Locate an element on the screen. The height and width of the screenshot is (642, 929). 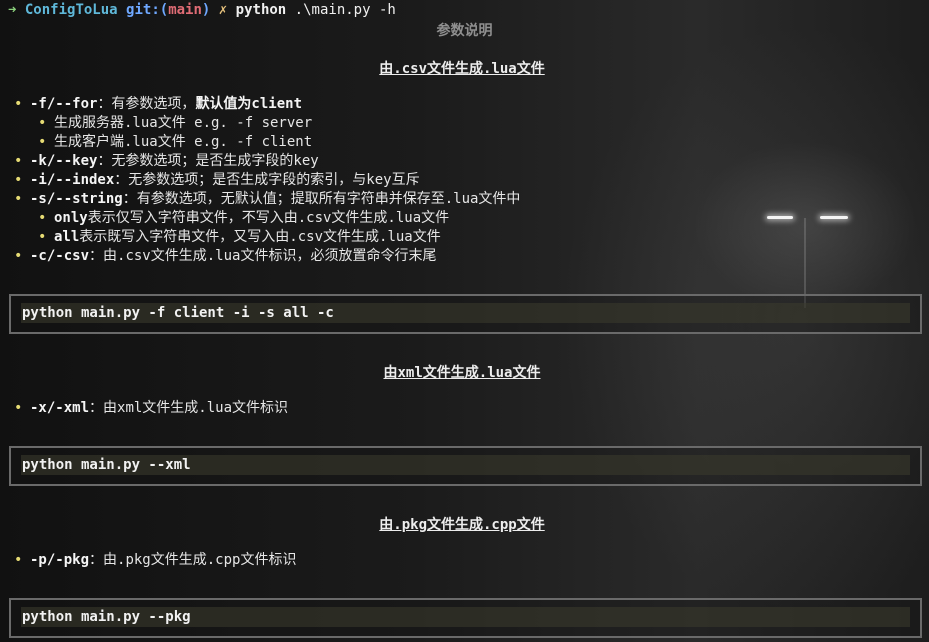
list-item: only表示仅写入字符串文件，不写入由.csv文件生成.lua文件 is located at coordinates (279, 218).